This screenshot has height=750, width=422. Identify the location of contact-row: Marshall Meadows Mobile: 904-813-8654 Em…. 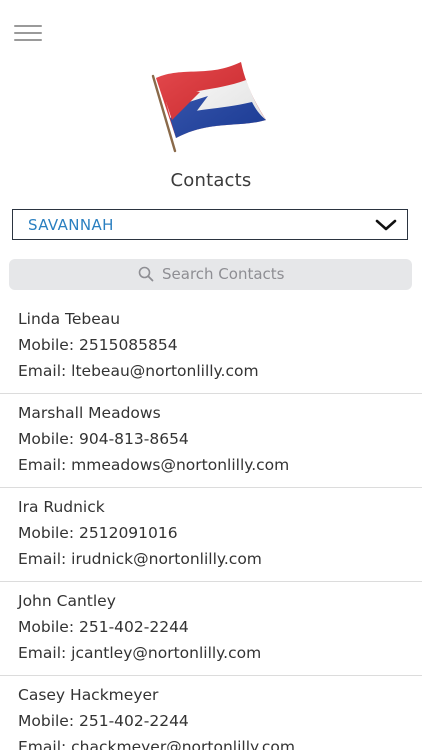
(211, 441).